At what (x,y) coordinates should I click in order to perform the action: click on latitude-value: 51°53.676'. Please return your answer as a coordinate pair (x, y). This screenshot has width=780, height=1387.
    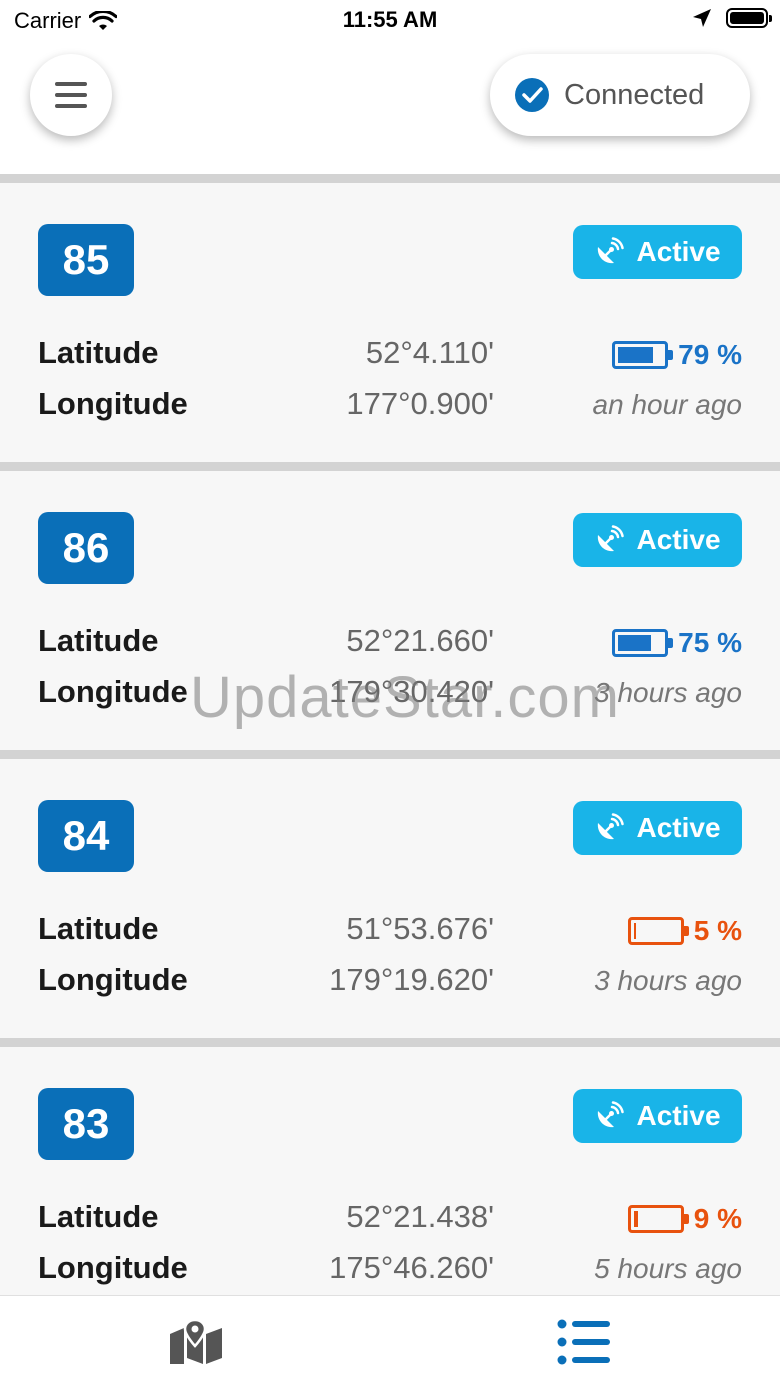
    Looking at the image, I should click on (420, 928).